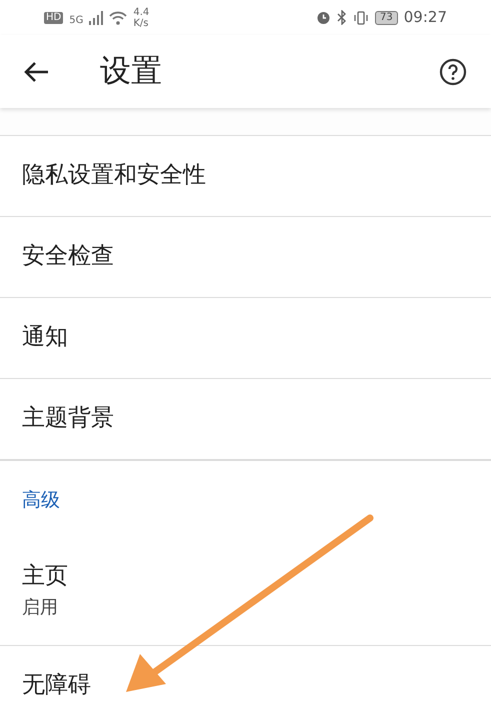 The width and height of the screenshot is (491, 710). What do you see at coordinates (324, 17) in the screenshot?
I see `alarm-icon` at bounding box center [324, 17].